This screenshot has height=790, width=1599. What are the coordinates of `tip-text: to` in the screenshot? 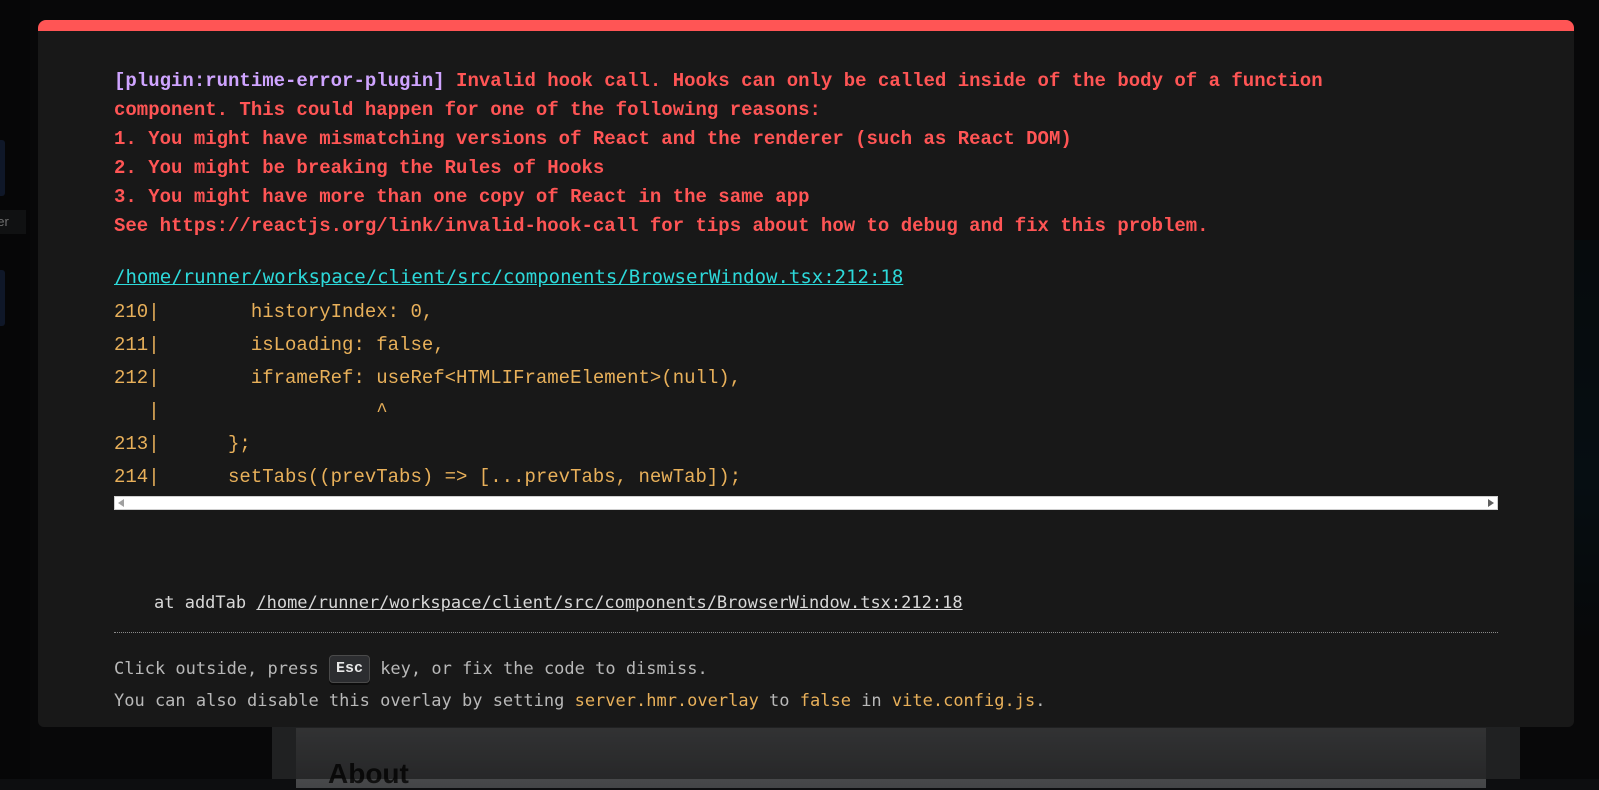 It's located at (779, 701).